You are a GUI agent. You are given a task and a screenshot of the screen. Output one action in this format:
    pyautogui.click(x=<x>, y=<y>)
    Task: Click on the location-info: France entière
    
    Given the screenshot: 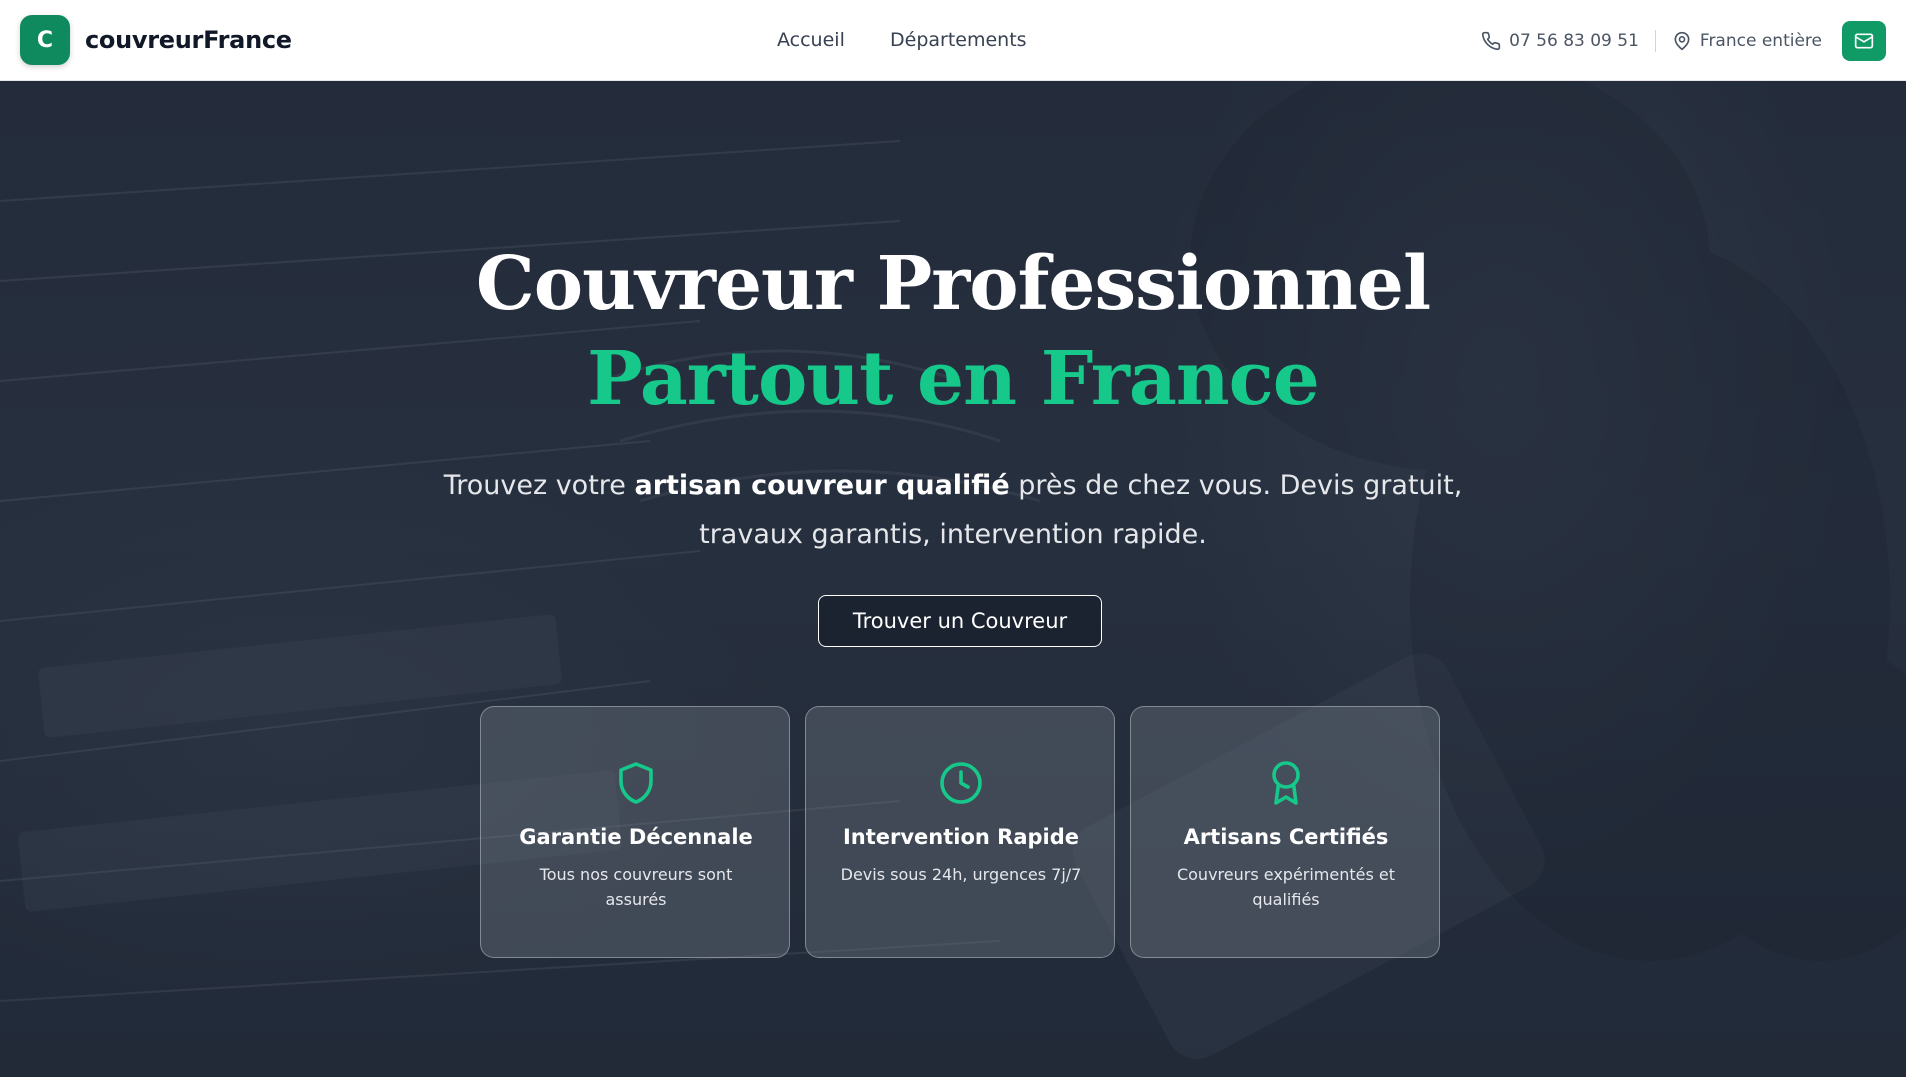 What is the action you would take?
    pyautogui.click(x=1747, y=41)
    